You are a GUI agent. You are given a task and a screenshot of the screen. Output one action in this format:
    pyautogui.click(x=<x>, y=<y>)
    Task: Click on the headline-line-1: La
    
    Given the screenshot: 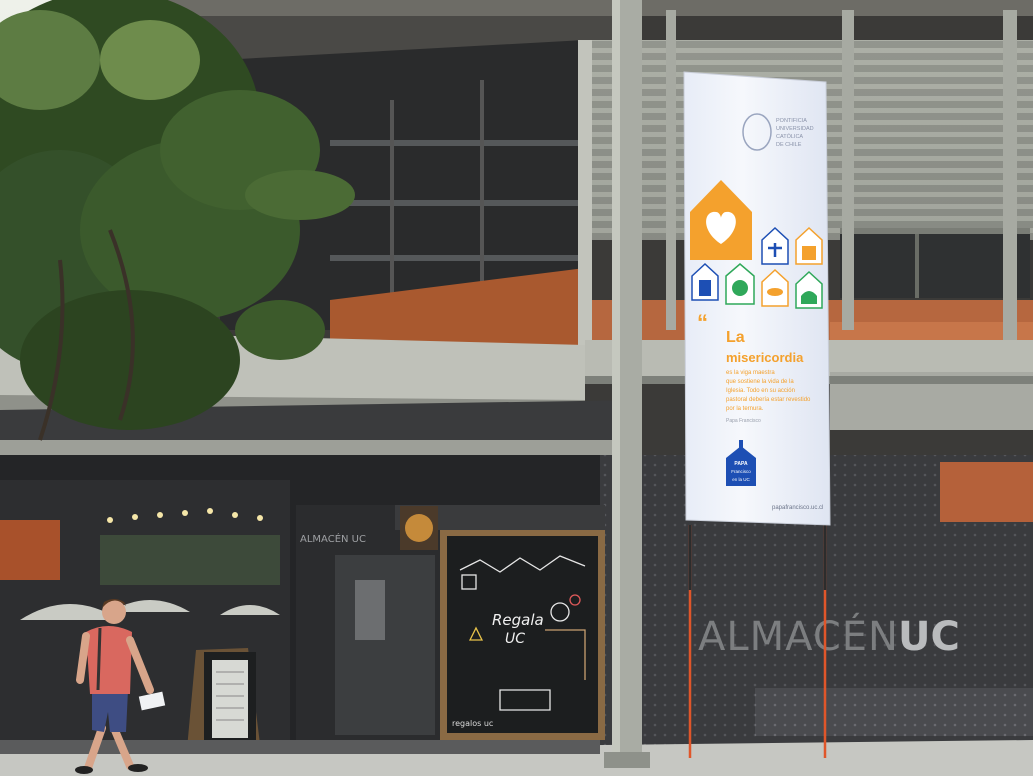 What is the action you would take?
    pyautogui.click(x=735, y=337)
    